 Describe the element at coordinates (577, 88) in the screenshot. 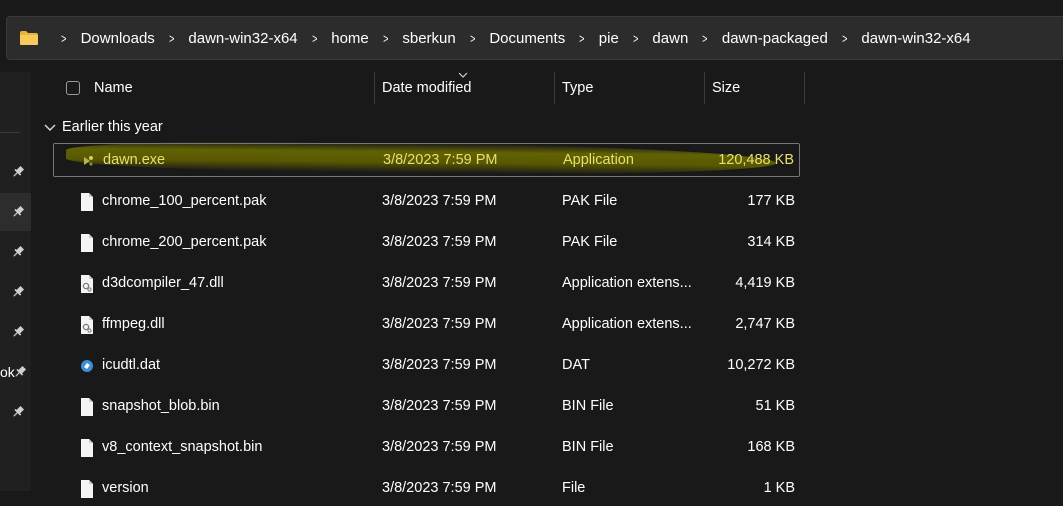

I see `column-type: Type` at that location.